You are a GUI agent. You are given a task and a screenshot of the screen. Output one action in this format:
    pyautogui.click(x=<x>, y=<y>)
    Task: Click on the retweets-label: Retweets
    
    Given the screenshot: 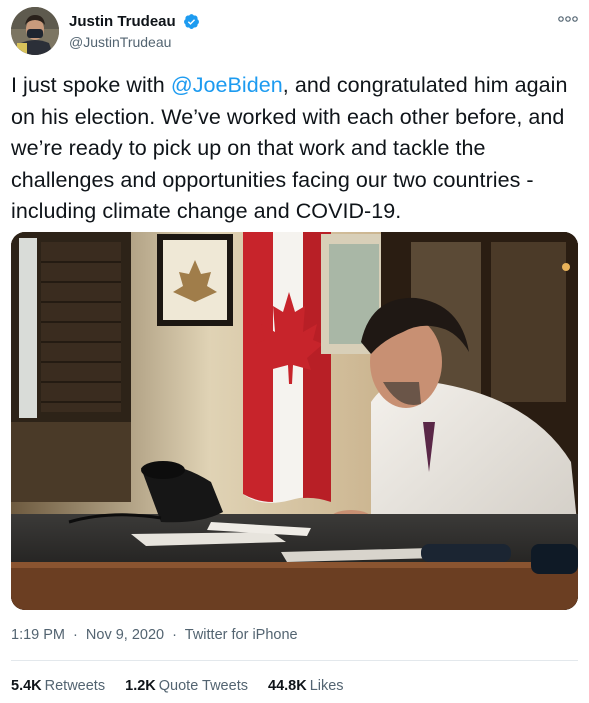 What is the action you would take?
    pyautogui.click(x=75, y=686)
    